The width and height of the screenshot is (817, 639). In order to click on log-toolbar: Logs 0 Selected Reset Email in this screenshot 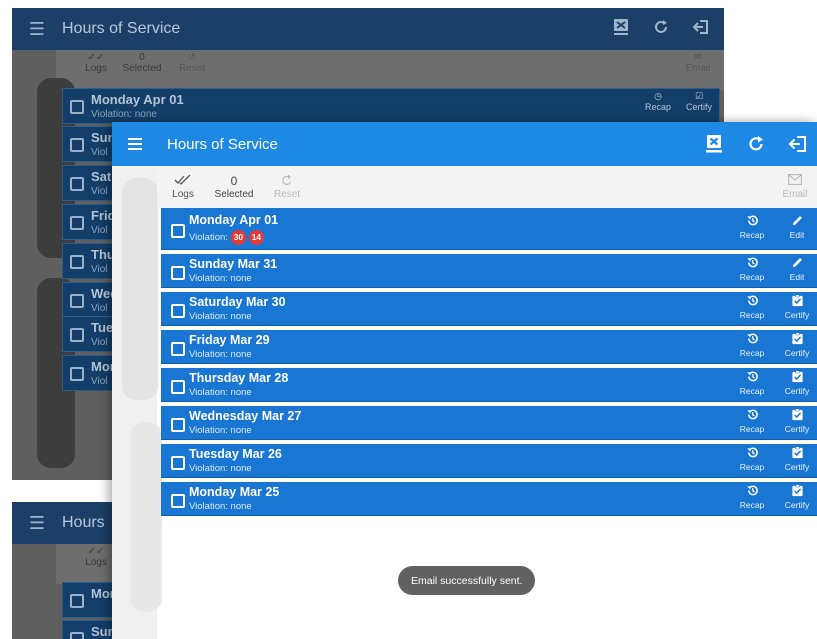, I will do `click(487, 187)`.